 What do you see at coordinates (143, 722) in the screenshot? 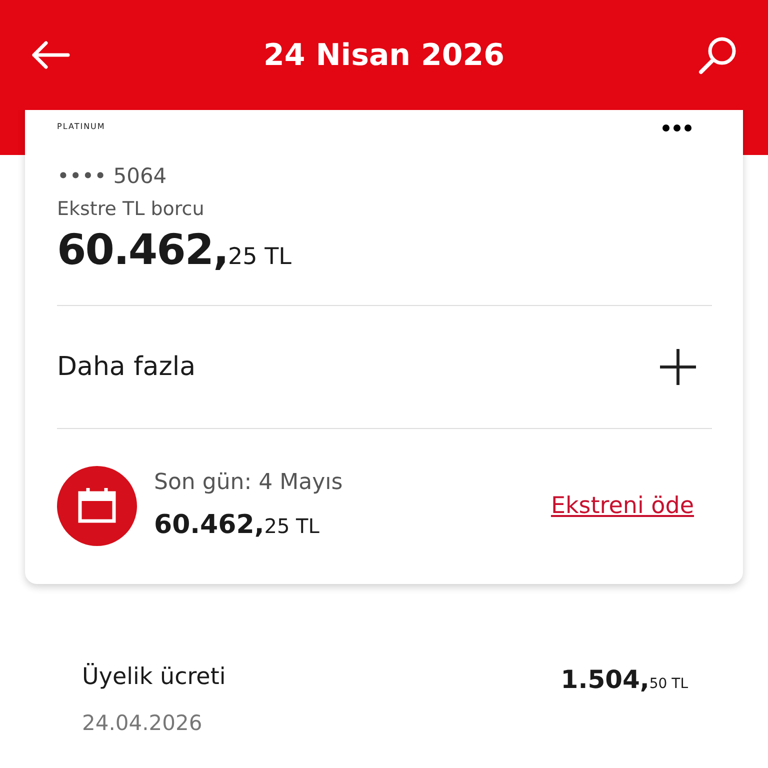
I see `transaction-date: 24.04.2026` at bounding box center [143, 722].